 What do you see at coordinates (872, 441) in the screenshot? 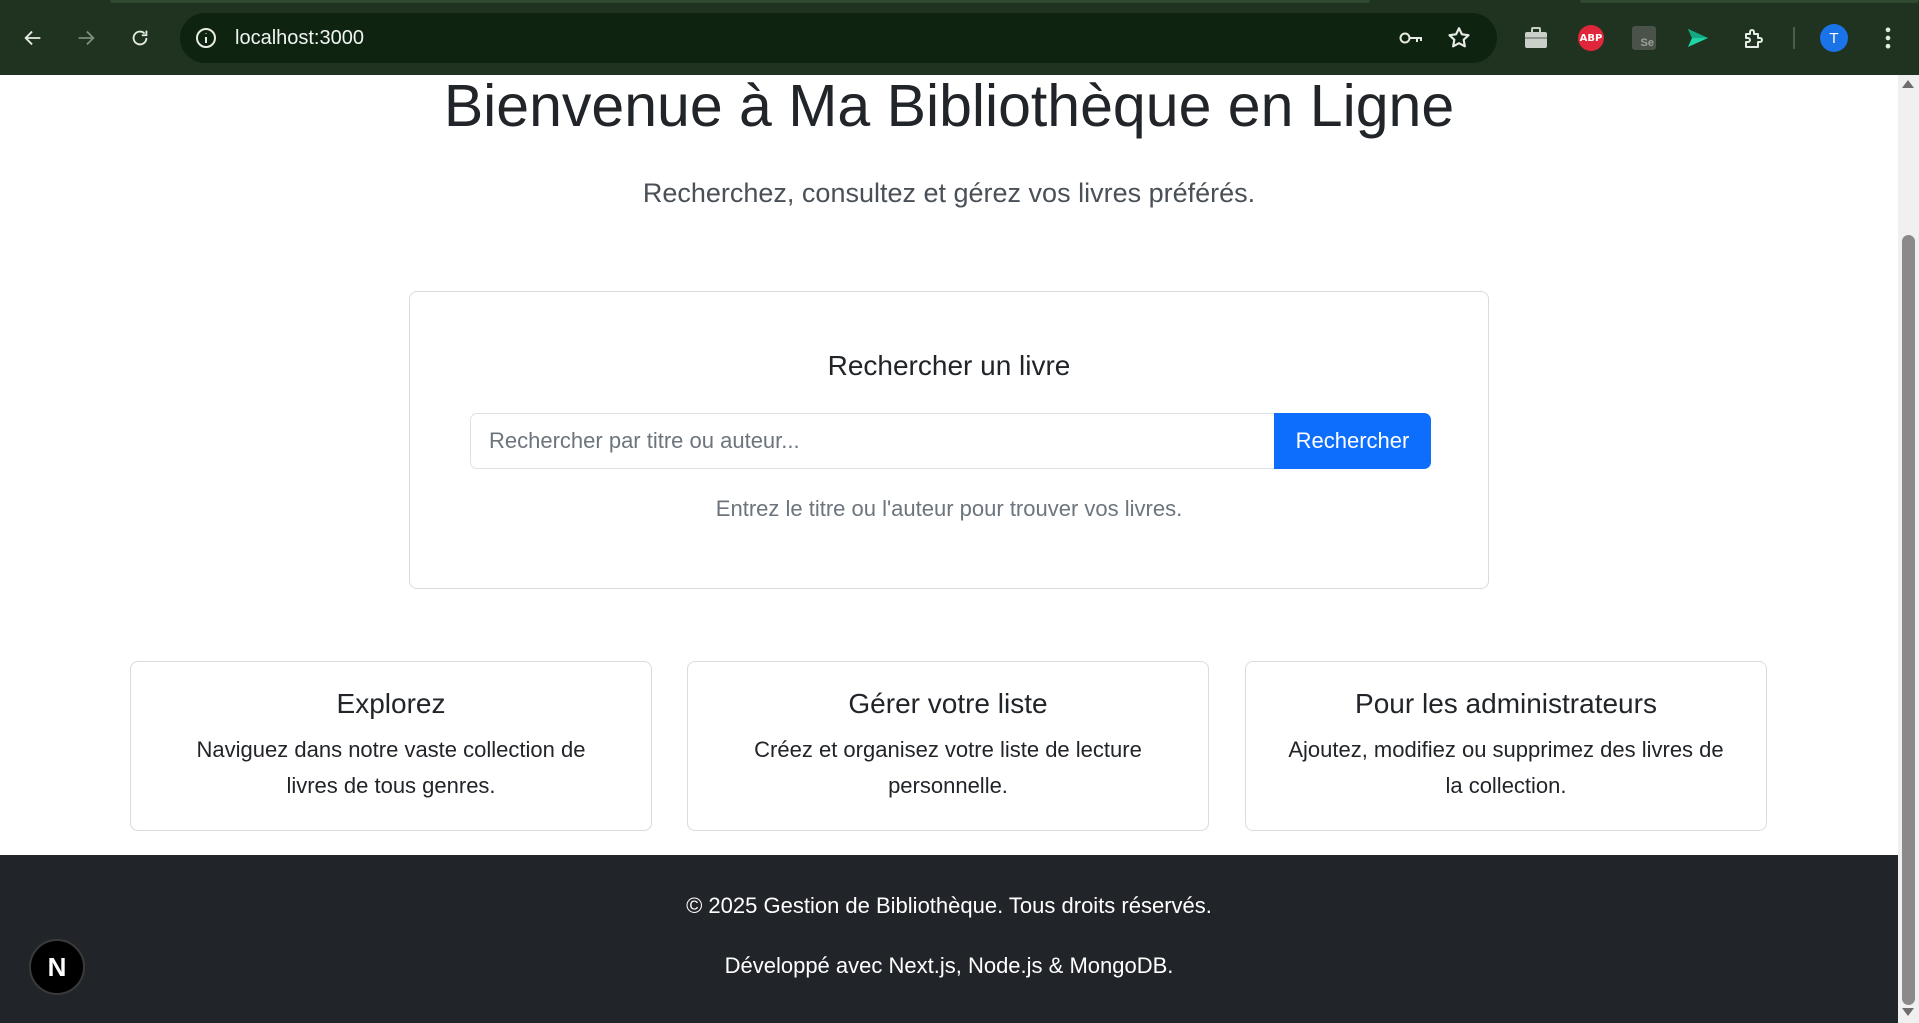
I see `search-input` at bounding box center [872, 441].